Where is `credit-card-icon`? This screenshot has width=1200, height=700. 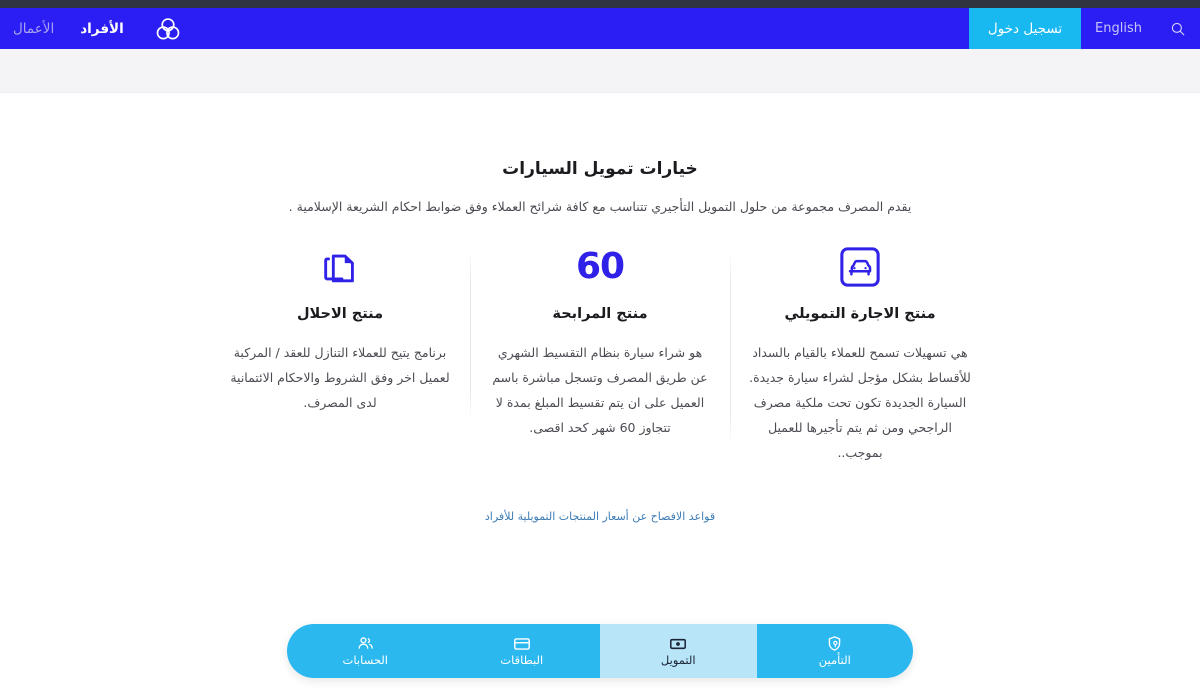 credit-card-icon is located at coordinates (522, 643).